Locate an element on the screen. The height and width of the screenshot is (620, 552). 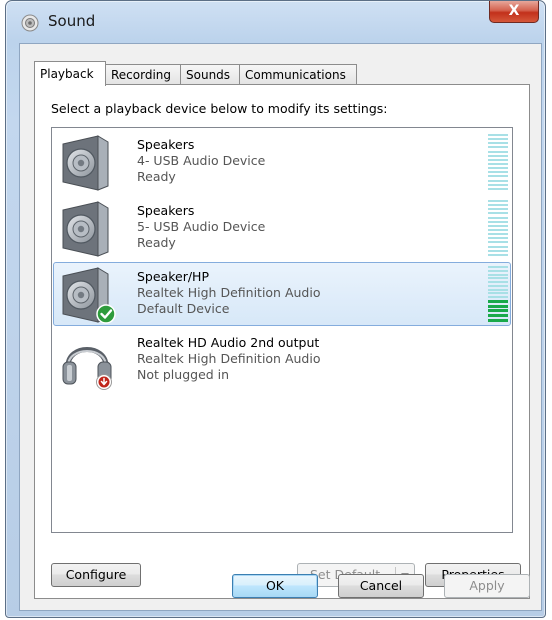
tab-label: Sounds is located at coordinates (208, 75).